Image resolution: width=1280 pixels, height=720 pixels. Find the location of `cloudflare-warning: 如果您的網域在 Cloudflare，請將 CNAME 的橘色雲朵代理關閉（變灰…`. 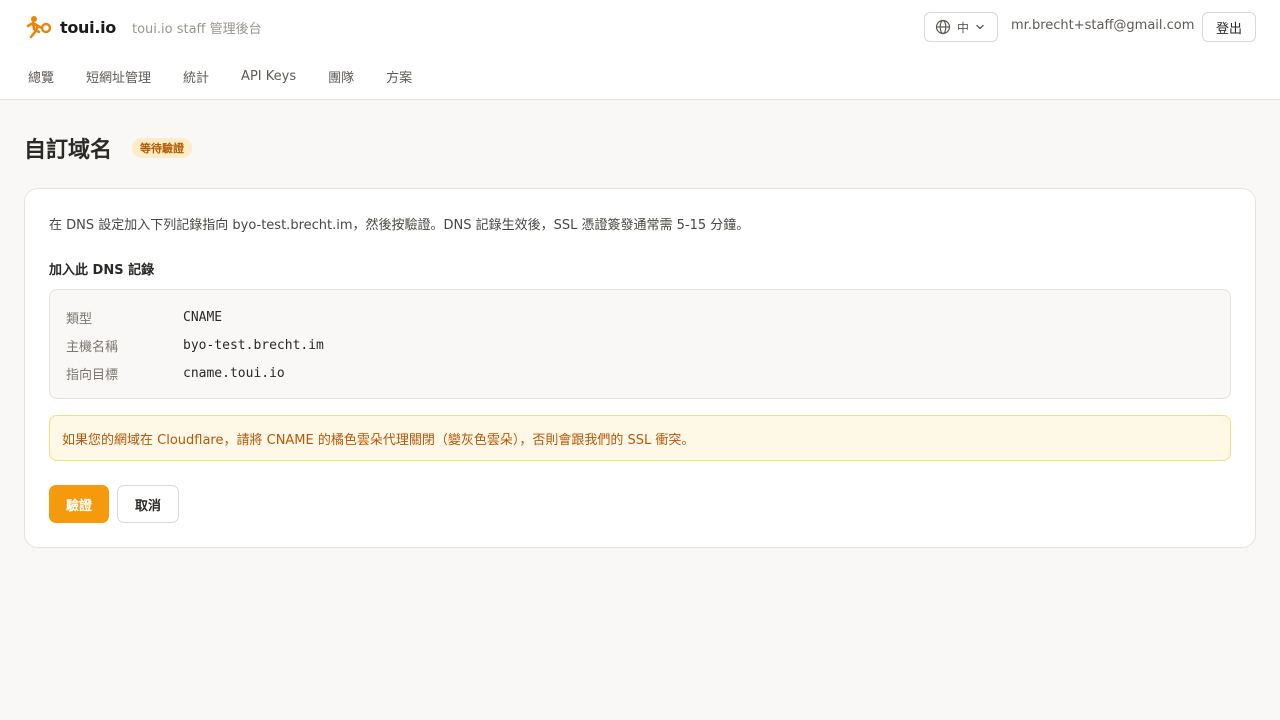

cloudflare-warning: 如果您的網域在 Cloudflare，請將 CNAME 的橘色雲朵代理關閉（變灰… is located at coordinates (640, 438).